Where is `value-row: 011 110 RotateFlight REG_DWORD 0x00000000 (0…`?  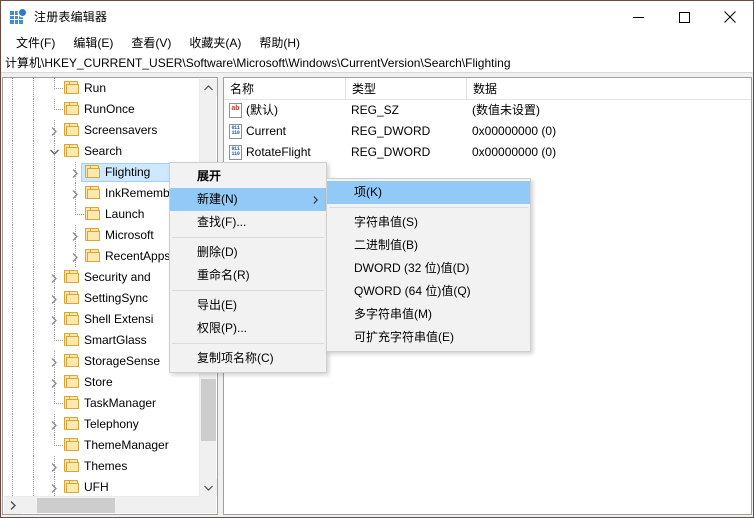
value-row: 011 110 RotateFlight REG_DWORD 0x00000000 (0… is located at coordinates (487, 152).